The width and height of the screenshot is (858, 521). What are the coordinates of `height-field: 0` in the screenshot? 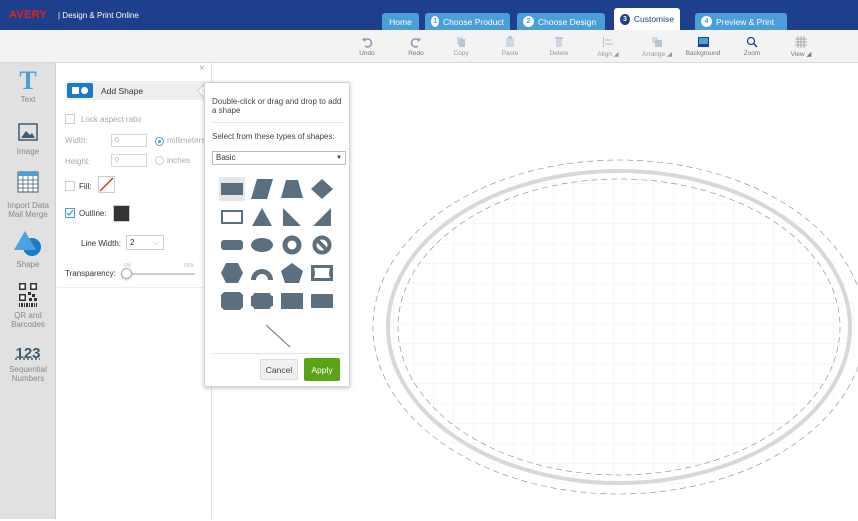 It's located at (129, 160).